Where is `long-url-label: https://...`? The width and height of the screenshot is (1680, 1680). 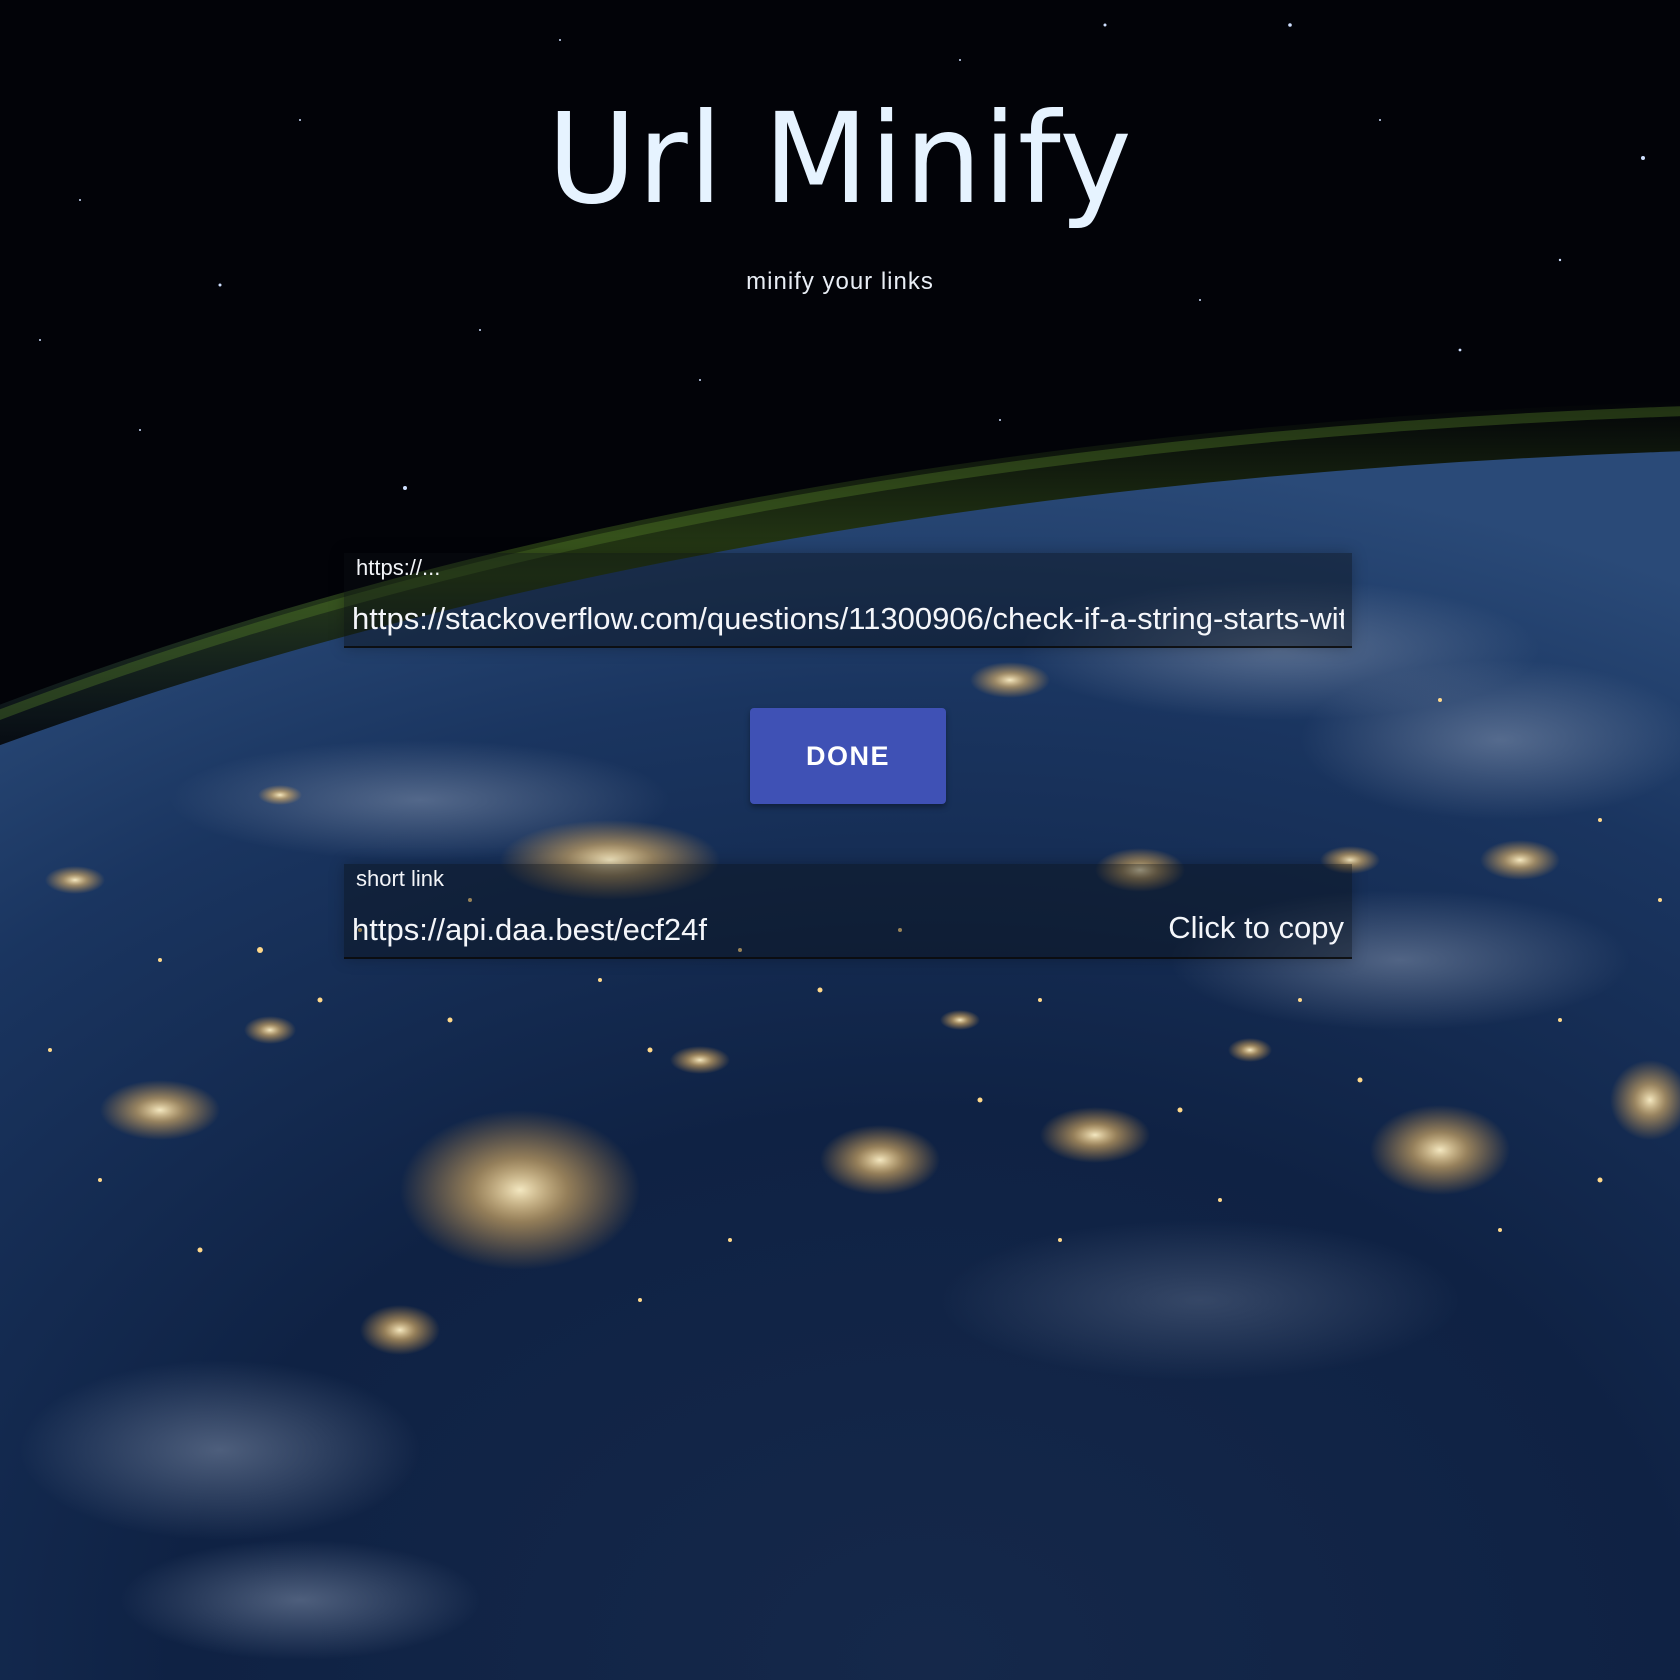 long-url-label: https://... is located at coordinates (398, 567).